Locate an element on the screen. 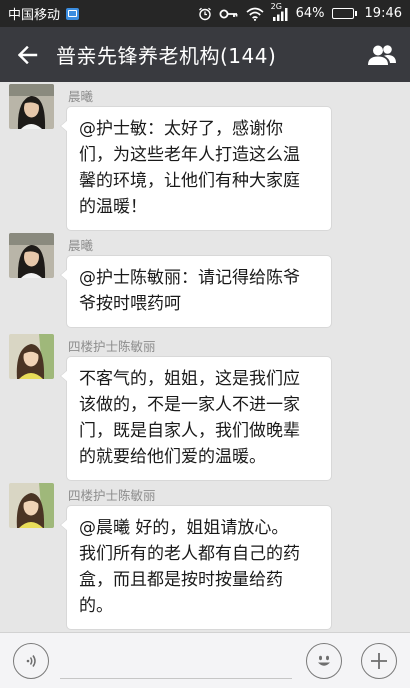 The height and width of the screenshot is (688, 410). voice-icon is located at coordinates (31, 661).